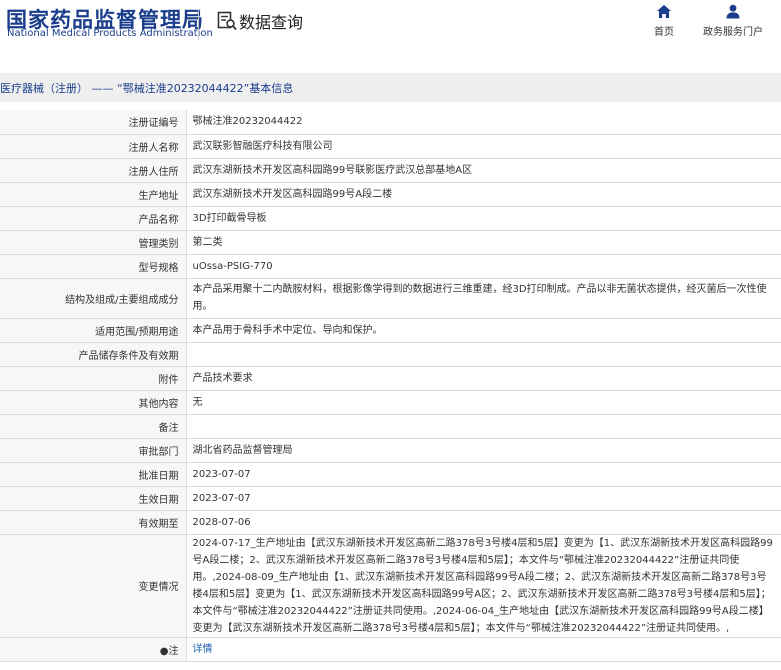  What do you see at coordinates (93, 122) in the screenshot?
I see `row-label: 注册证编号` at bounding box center [93, 122].